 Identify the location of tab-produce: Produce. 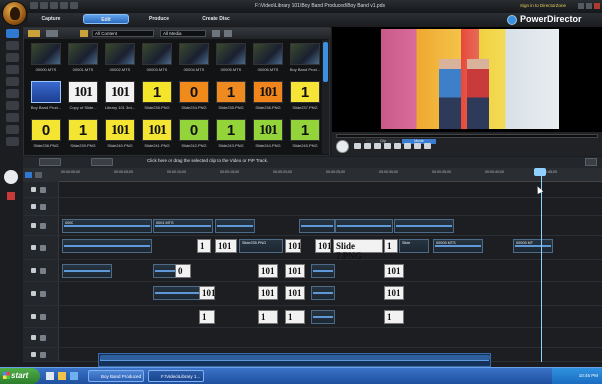
(159, 19).